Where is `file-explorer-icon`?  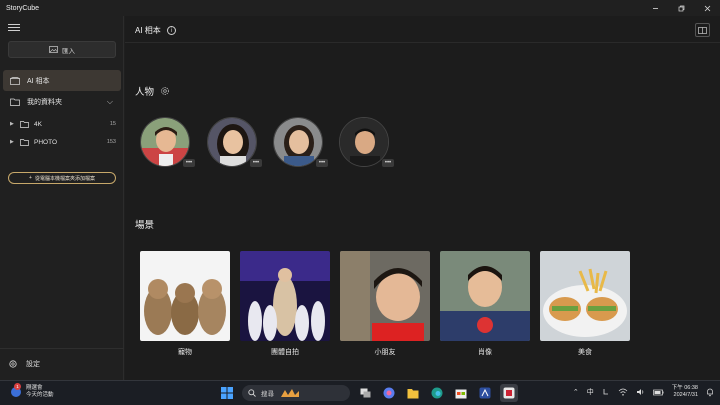 file-explorer-icon is located at coordinates (413, 393).